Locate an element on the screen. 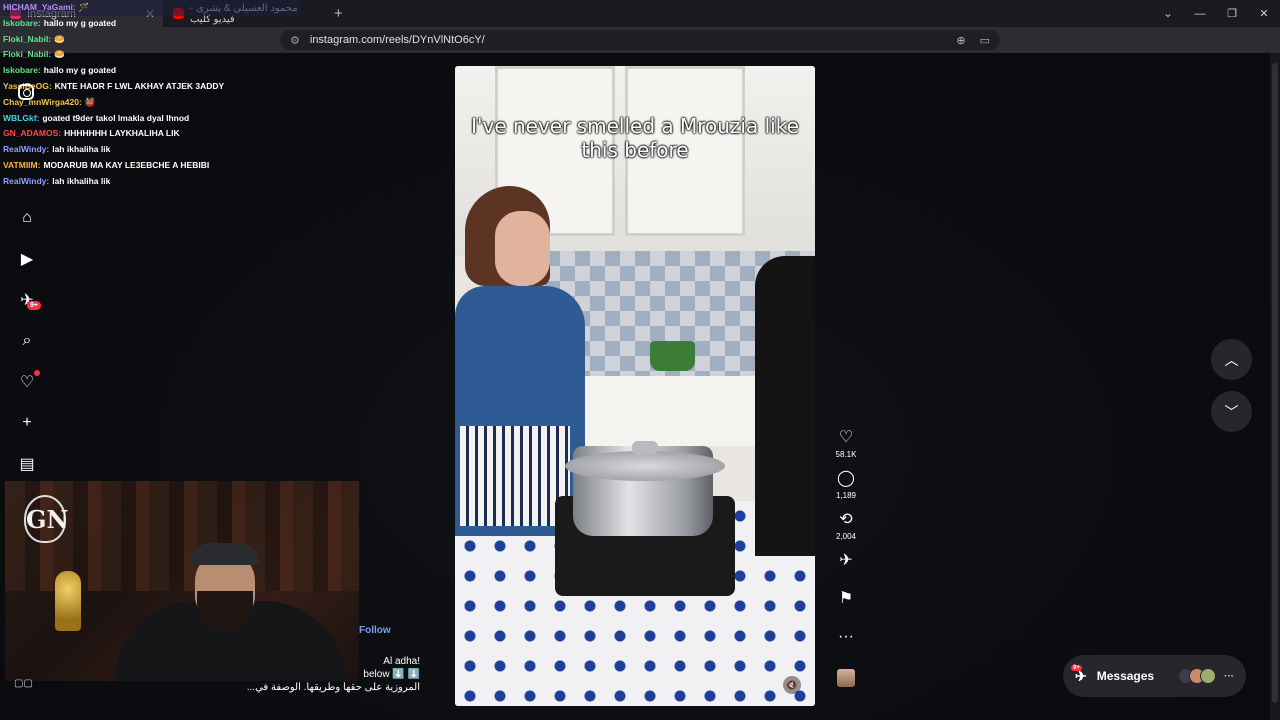  chat-message: VATMIIM: MODARUB MA KAY LE3EBCHE A HEBIBI is located at coordinates (150, 166).